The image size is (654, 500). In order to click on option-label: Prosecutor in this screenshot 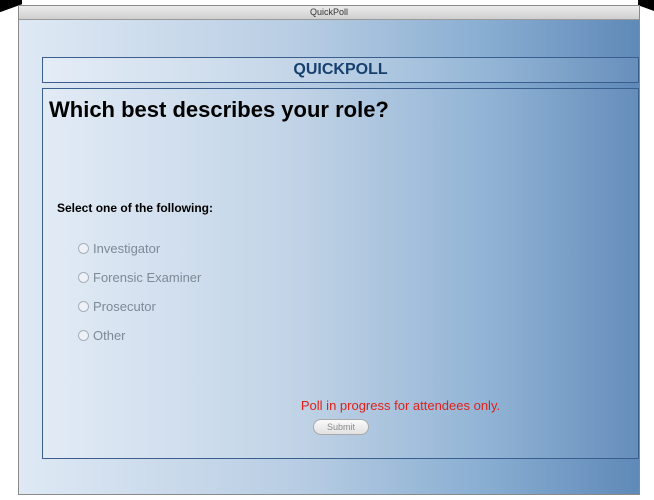, I will do `click(124, 306)`.